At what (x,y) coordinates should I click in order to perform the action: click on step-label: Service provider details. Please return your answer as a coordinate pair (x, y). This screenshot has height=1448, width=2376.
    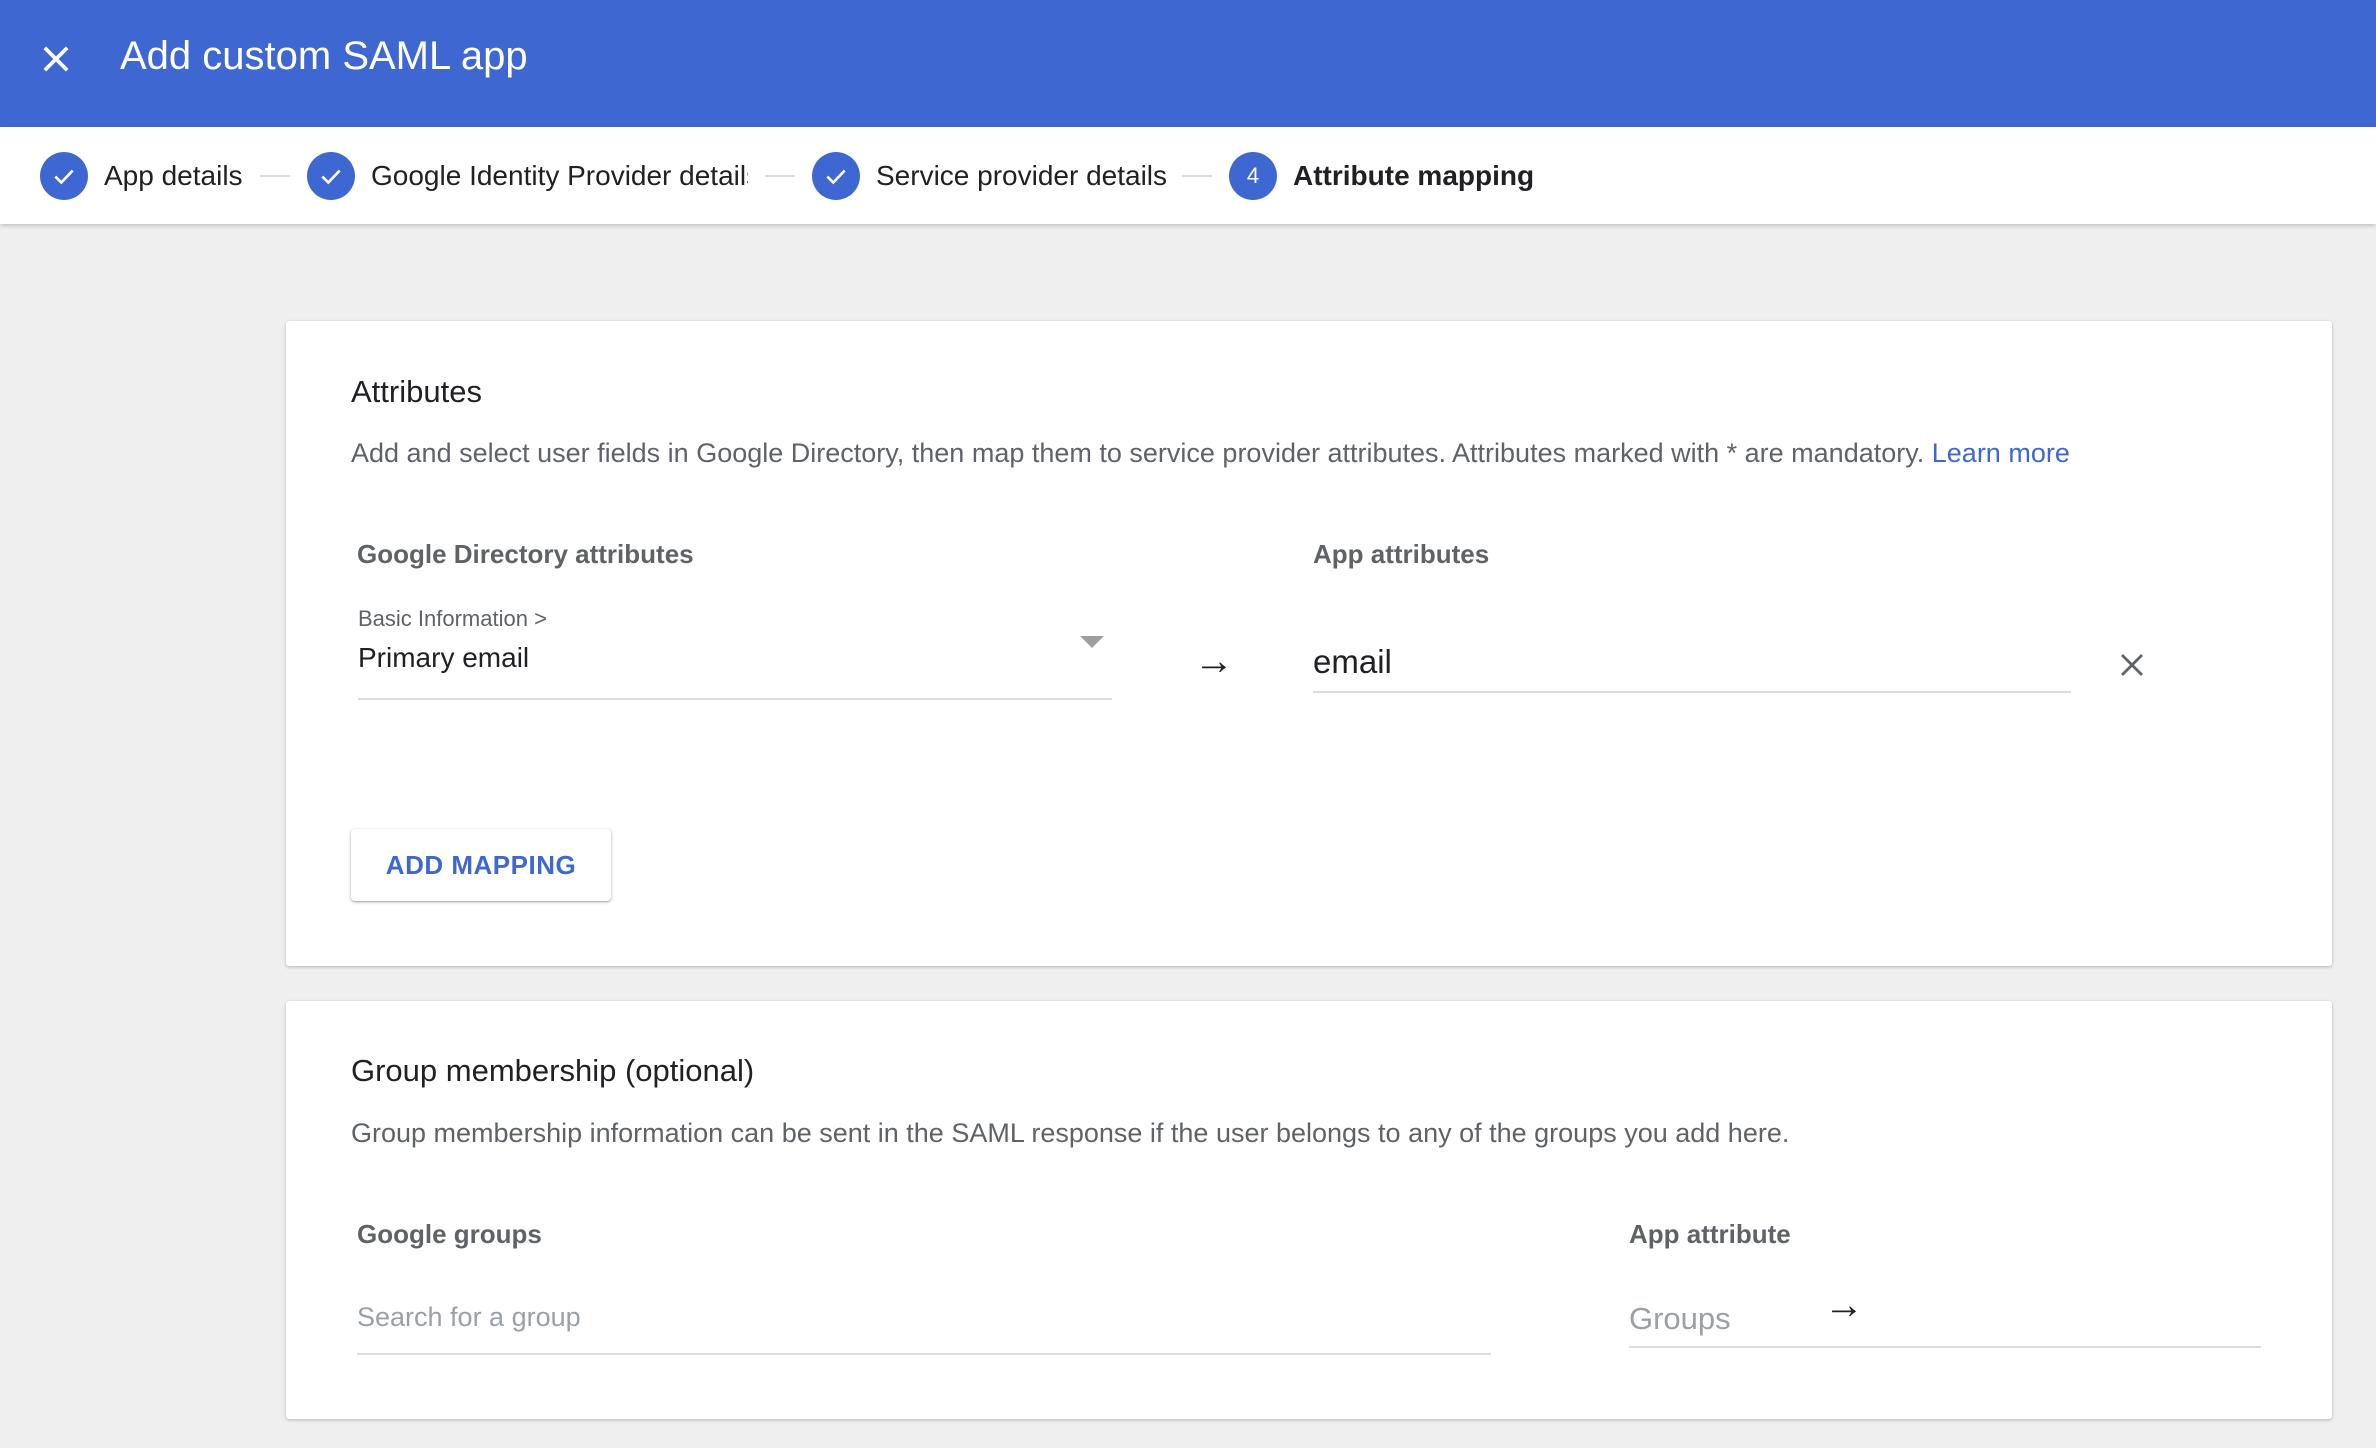
    Looking at the image, I should click on (1022, 175).